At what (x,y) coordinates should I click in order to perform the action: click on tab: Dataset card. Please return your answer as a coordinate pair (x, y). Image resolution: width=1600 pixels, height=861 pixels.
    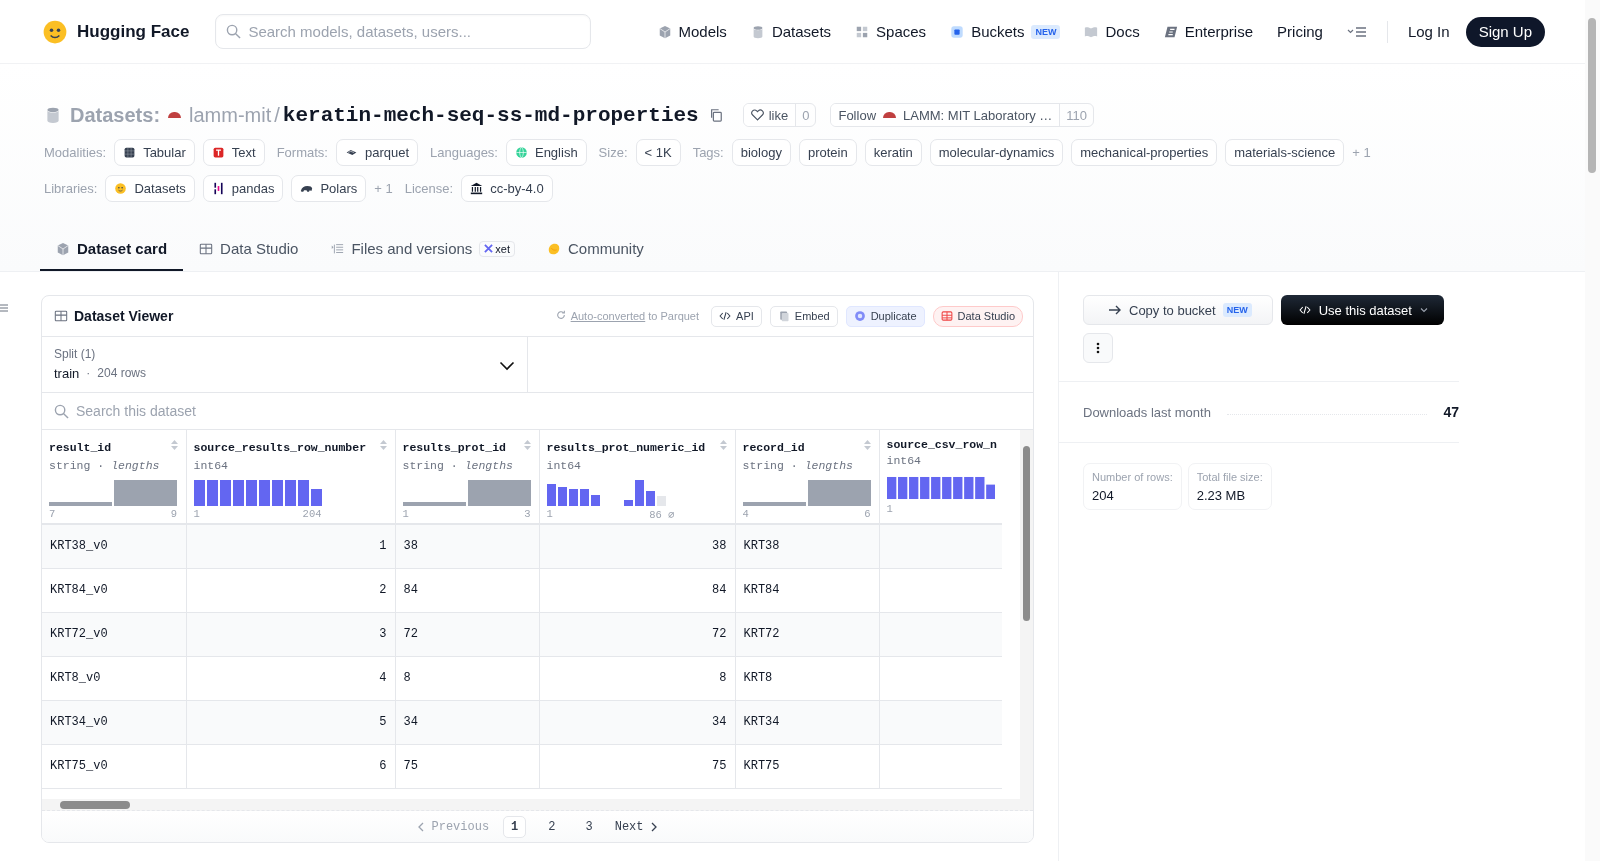
    Looking at the image, I should click on (112, 255).